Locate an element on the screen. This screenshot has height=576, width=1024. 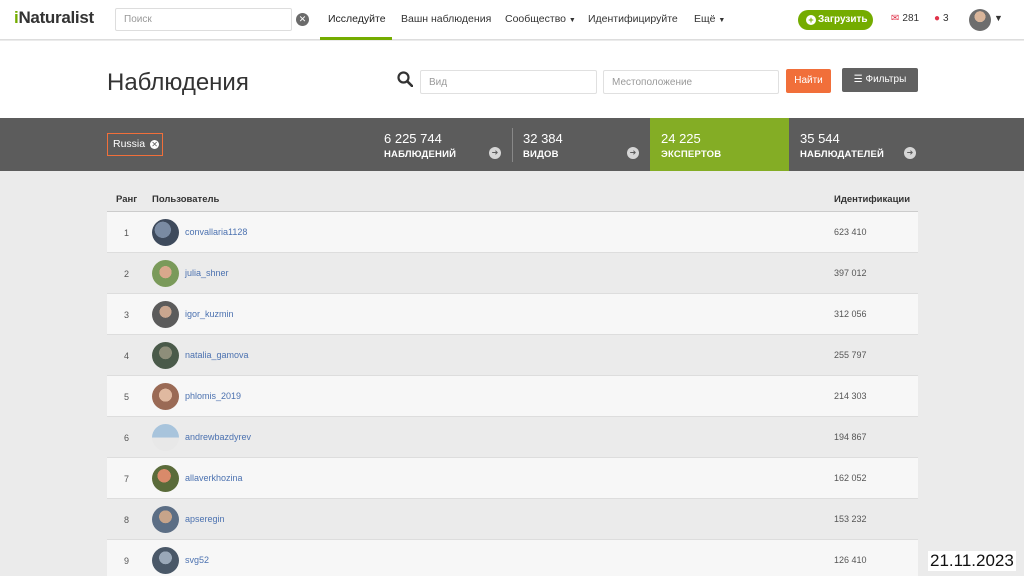
search-icon is located at coordinates (405, 79).